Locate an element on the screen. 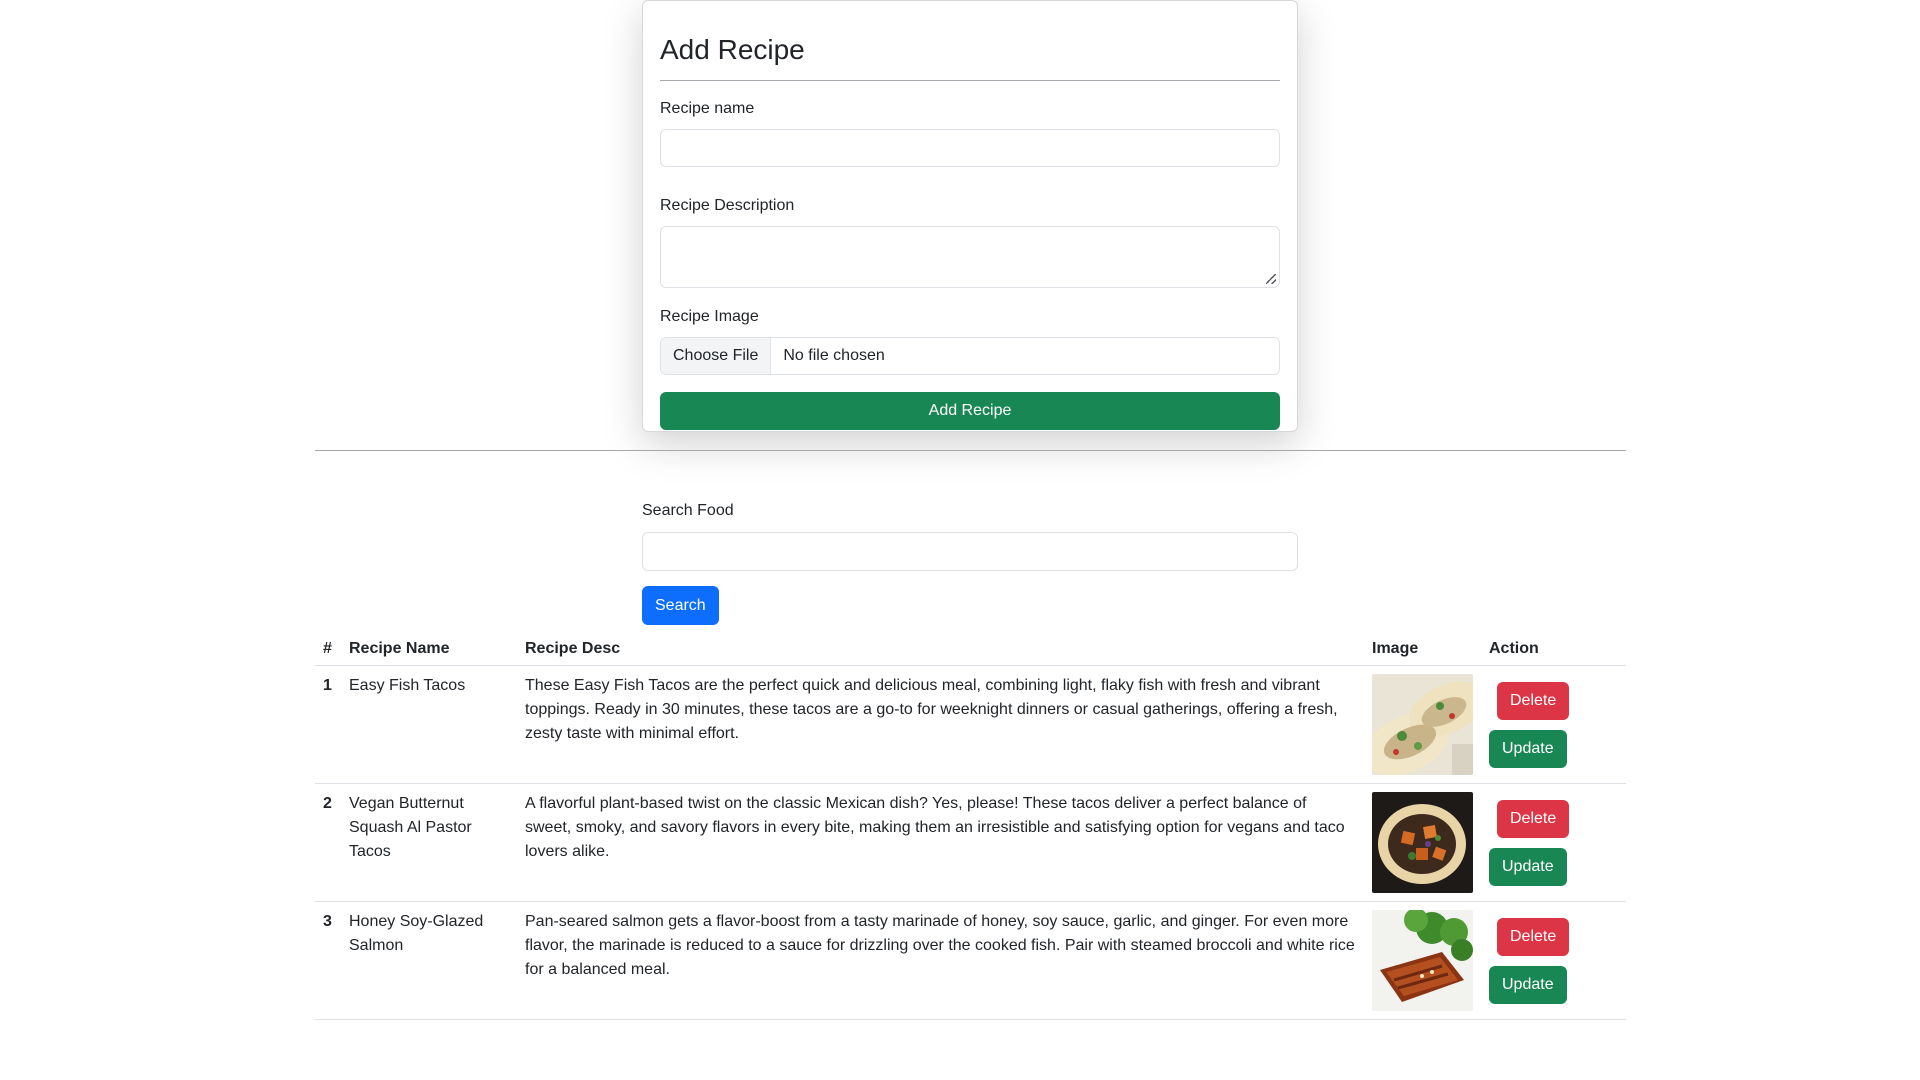 The height and width of the screenshot is (1080, 1920). table-header-row: # Recipe Name Recipe Desc Image Action is located at coordinates (970, 649).